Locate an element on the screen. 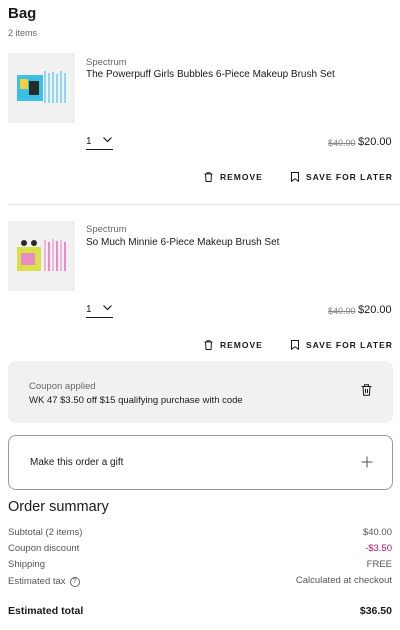  remove-coupon-trash-icon is located at coordinates (366, 390).